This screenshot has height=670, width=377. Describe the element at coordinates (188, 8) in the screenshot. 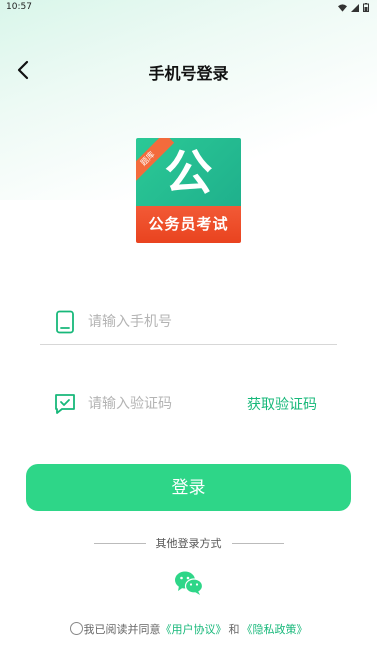

I see `status-bar: 10:57` at that location.